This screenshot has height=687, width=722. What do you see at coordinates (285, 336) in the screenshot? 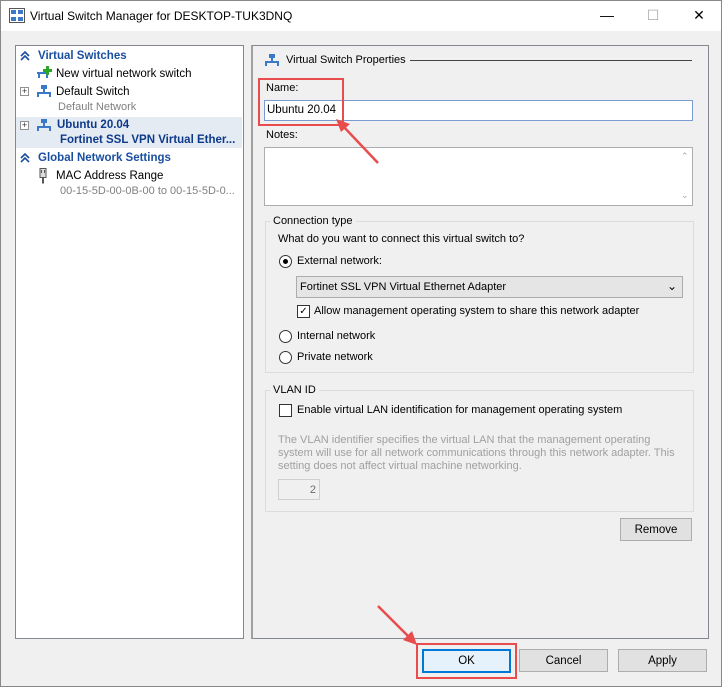
I see `internal-network-radio` at bounding box center [285, 336].